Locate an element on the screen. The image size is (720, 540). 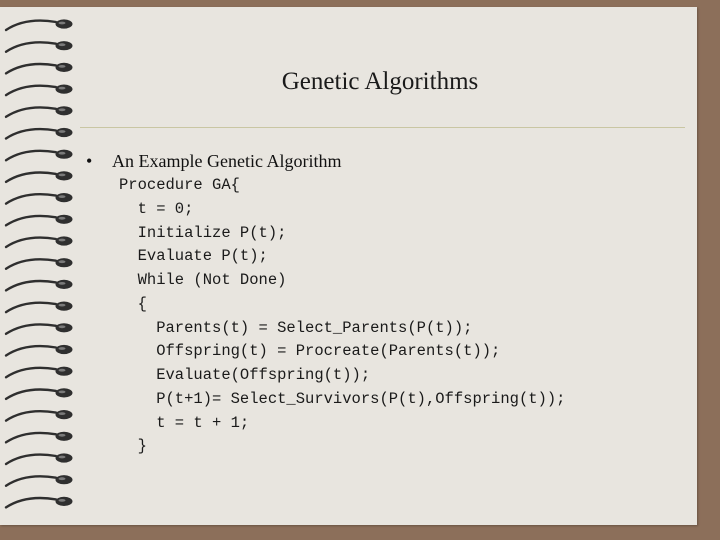
code-line: } is located at coordinates (133, 446).